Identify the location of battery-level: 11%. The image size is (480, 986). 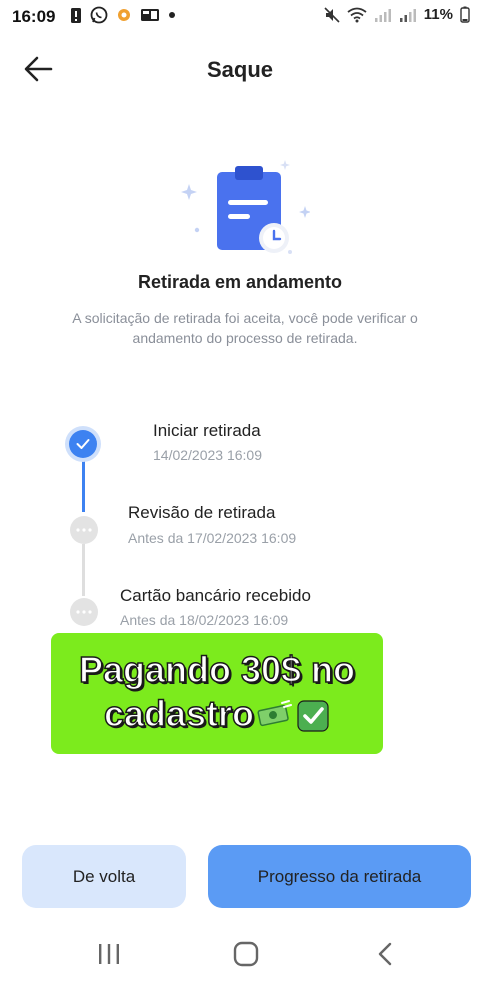
(438, 14).